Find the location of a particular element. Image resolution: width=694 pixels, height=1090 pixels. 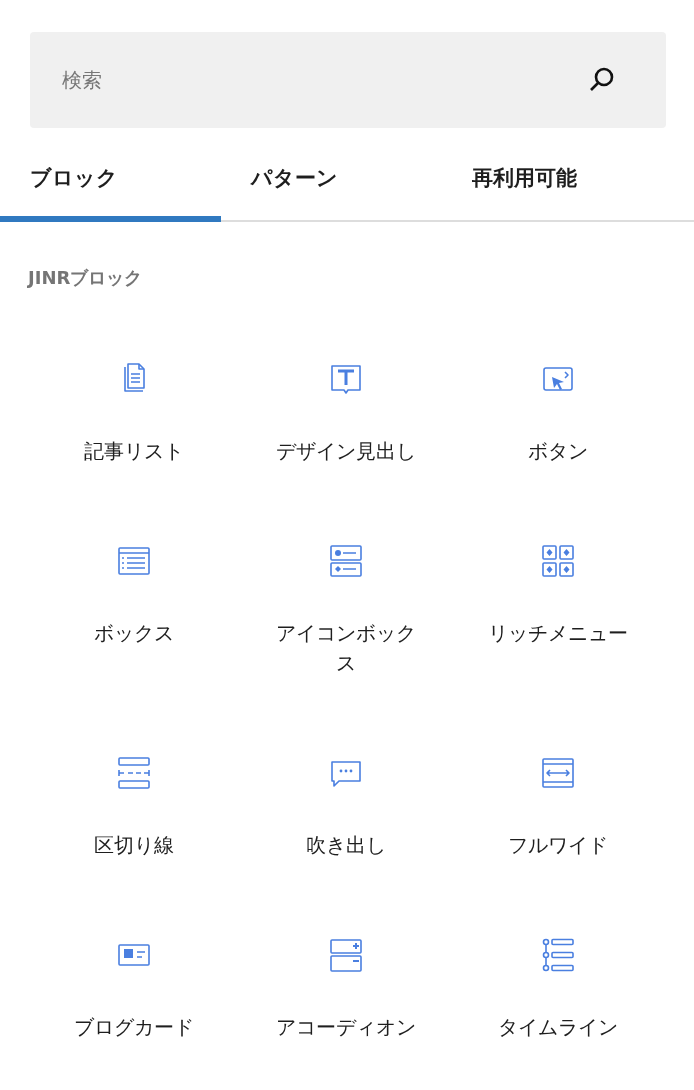

block-label: アイコンボックス is located at coordinates (346, 648).